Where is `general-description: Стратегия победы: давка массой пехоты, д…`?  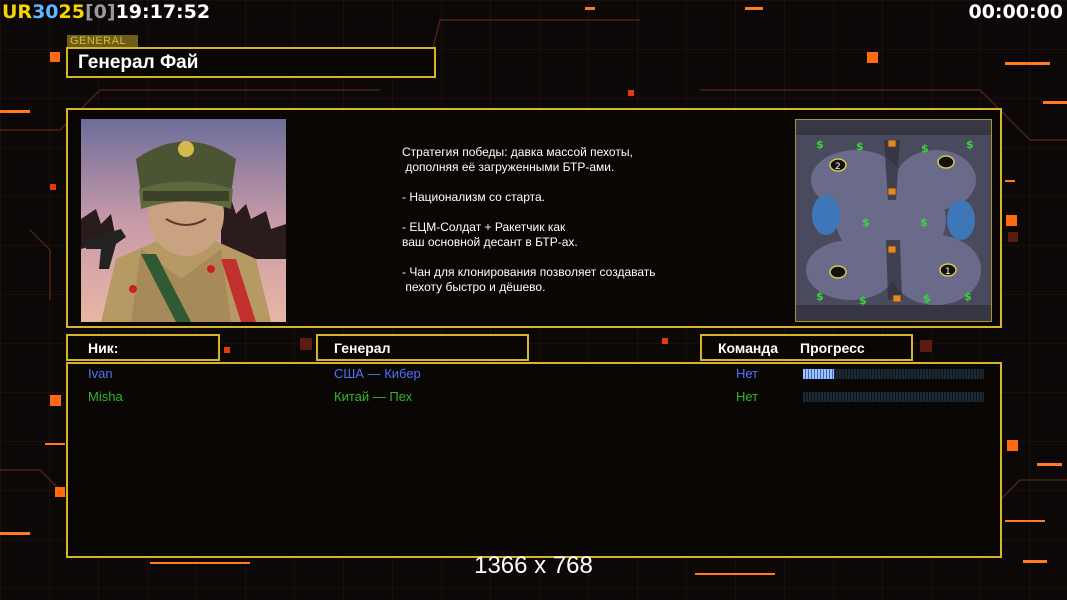
general-description: Стратегия победы: давка массой пехоты, д… is located at coordinates (529, 219).